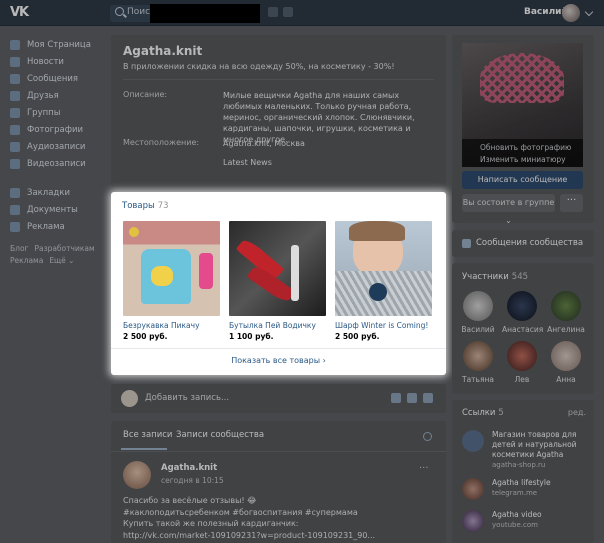 The image size is (604, 543). I want to click on chevron-down-icon, so click(589, 12).